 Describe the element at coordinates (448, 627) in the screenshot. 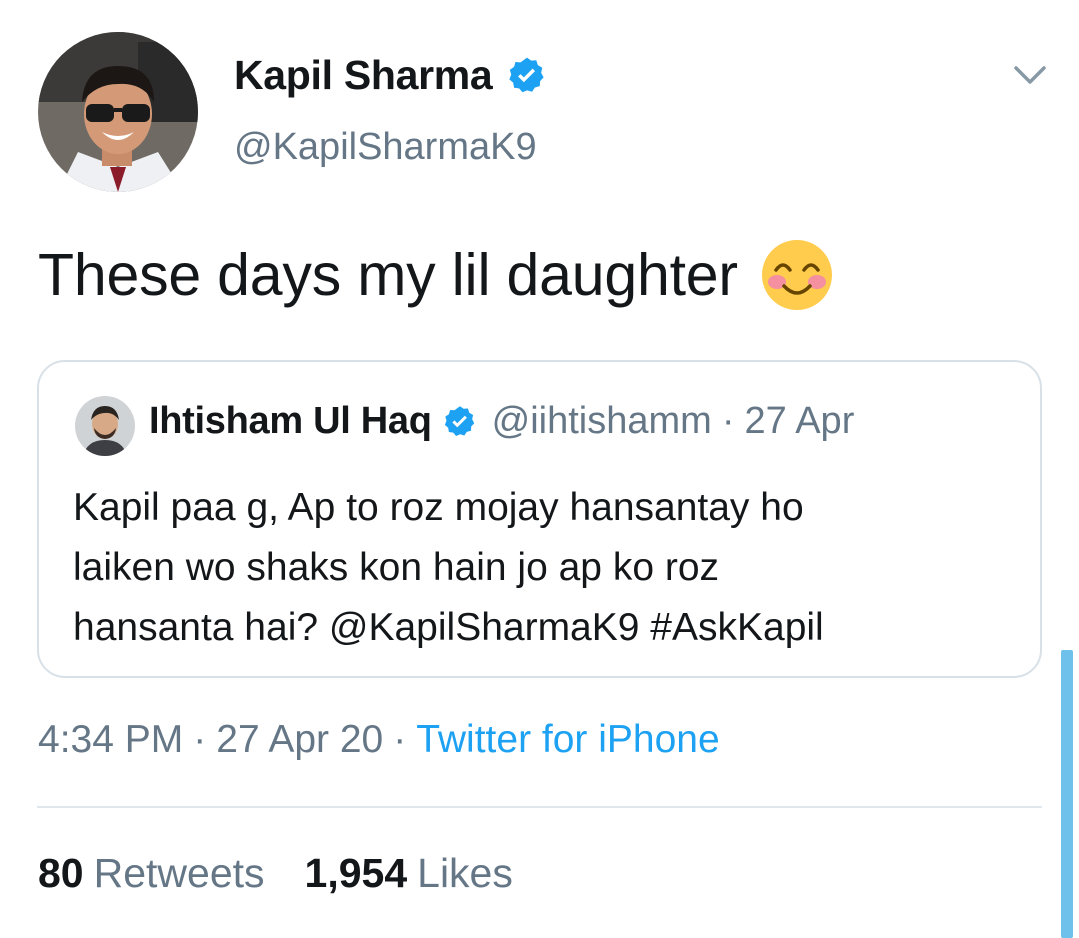

I see `quoted-text-line: hansanta hai? @KapilSharmaK9 #AskKapil` at that location.